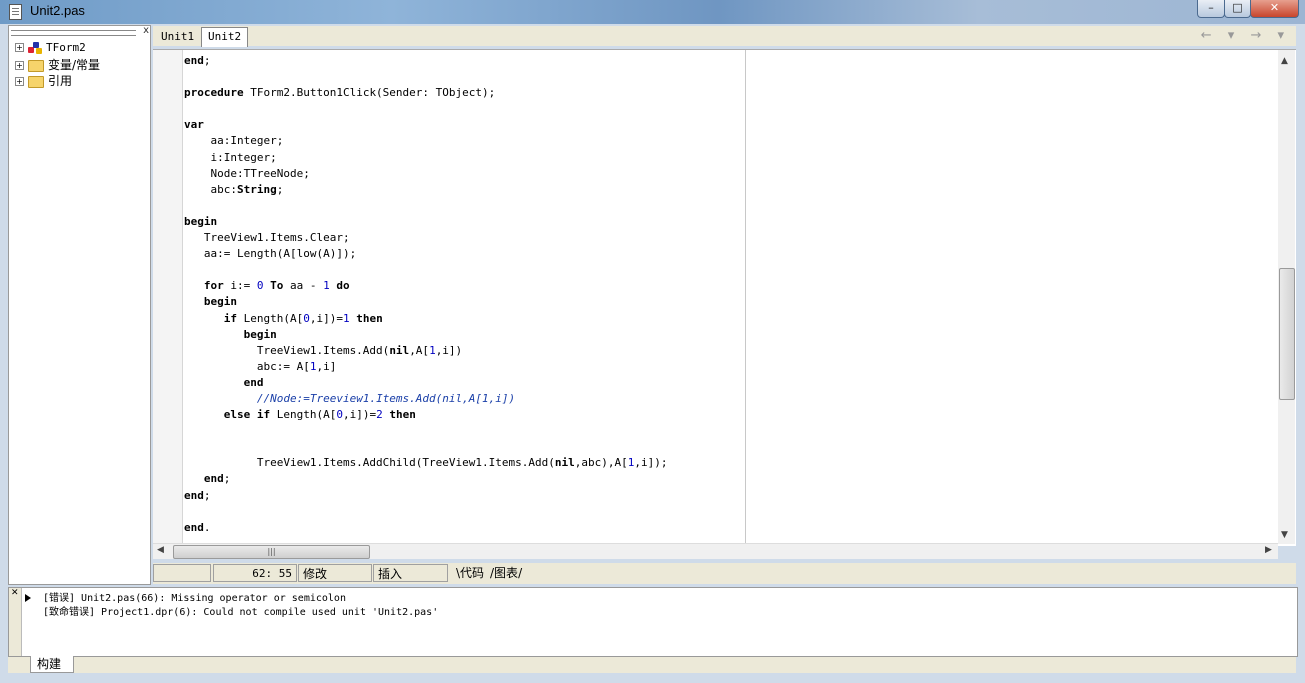 The image size is (1305, 683). Describe the element at coordinates (1284, 61) in the screenshot. I see `scroll-up-icon: ▲` at that location.